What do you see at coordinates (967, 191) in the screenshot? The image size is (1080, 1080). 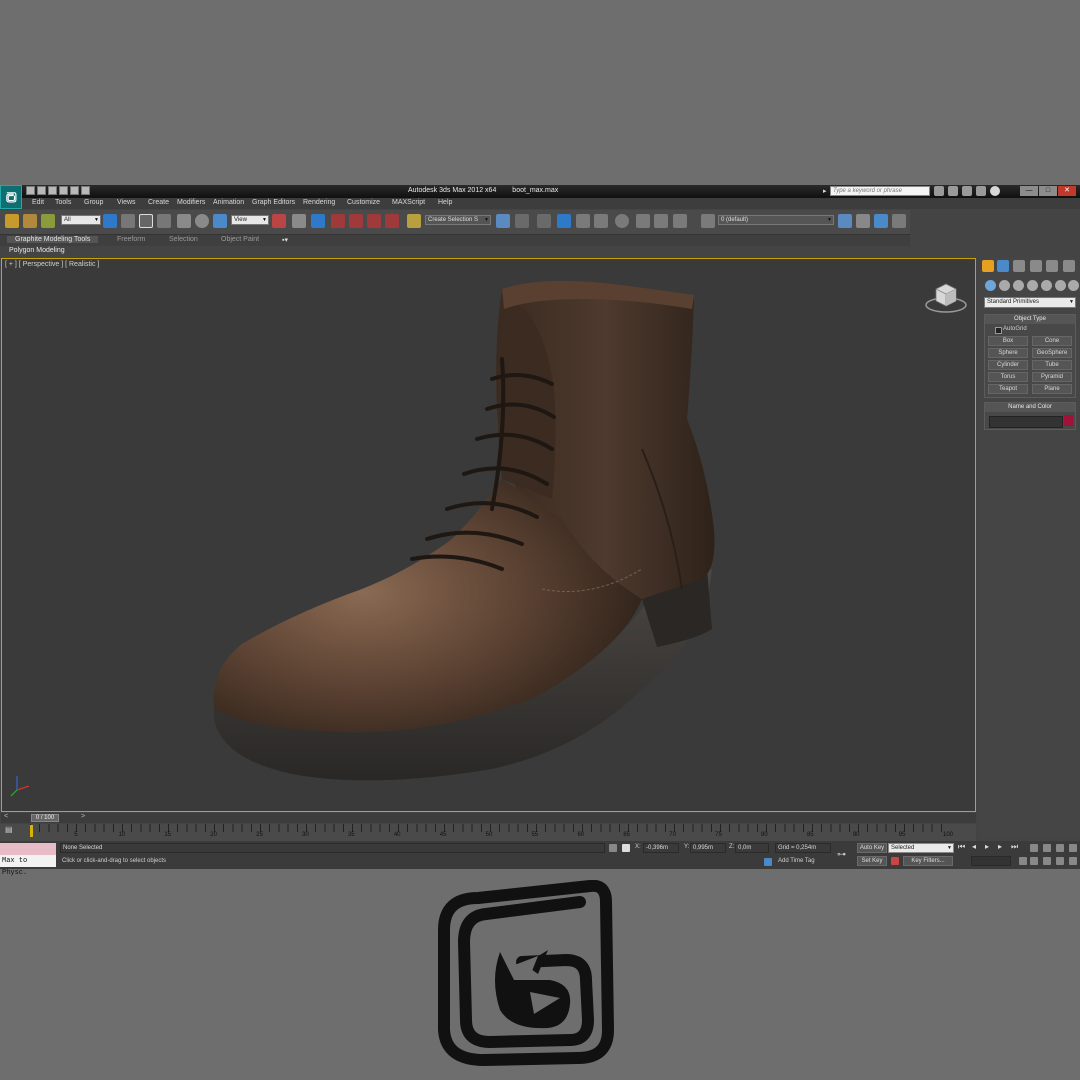 I see `communication-icon` at bounding box center [967, 191].